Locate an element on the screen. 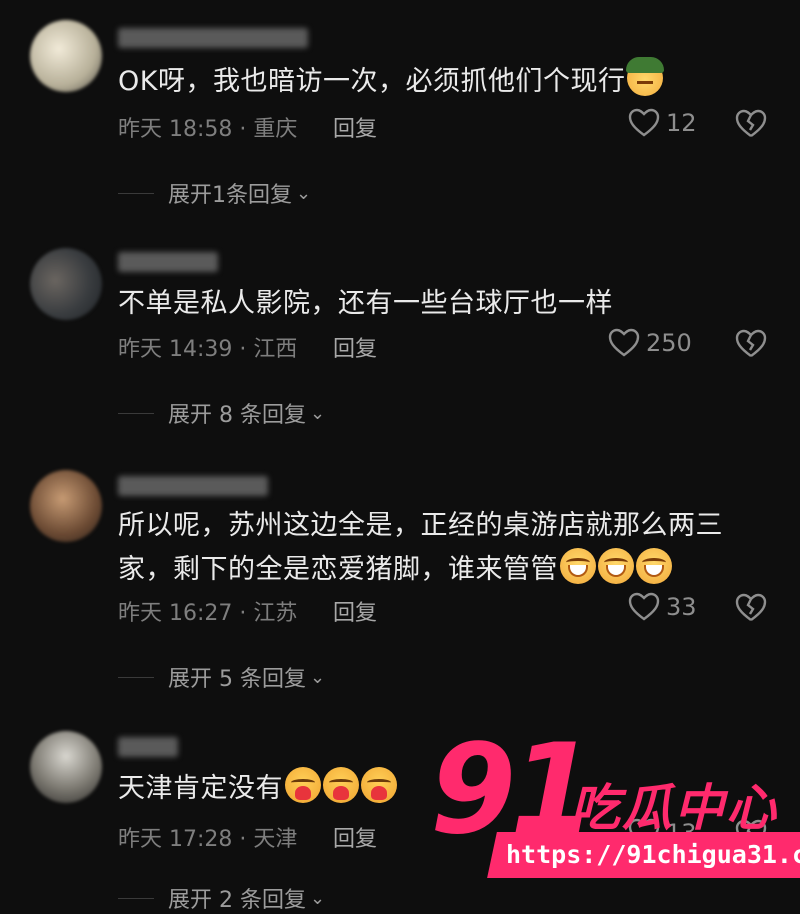  comment-location: 江西 is located at coordinates (275, 349).